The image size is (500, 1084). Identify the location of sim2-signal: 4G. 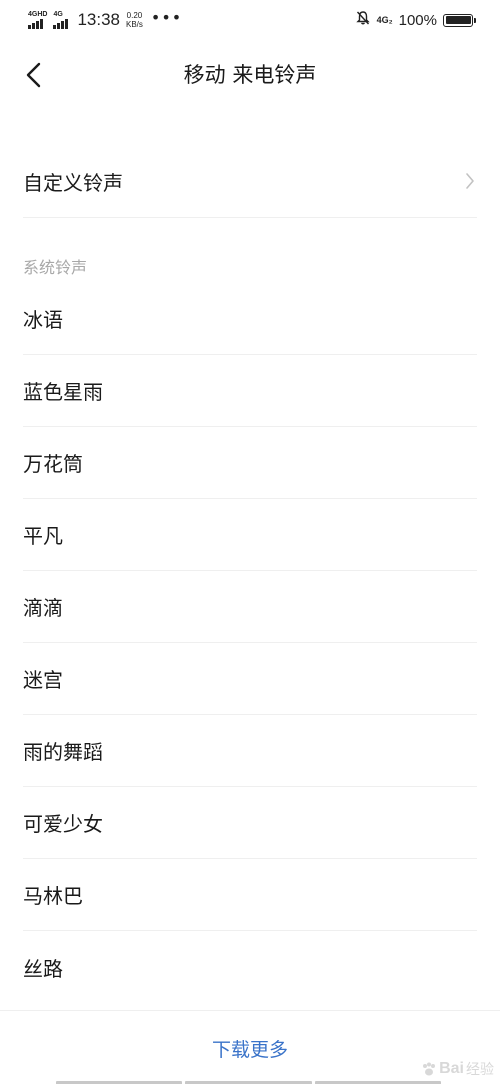
(61, 20).